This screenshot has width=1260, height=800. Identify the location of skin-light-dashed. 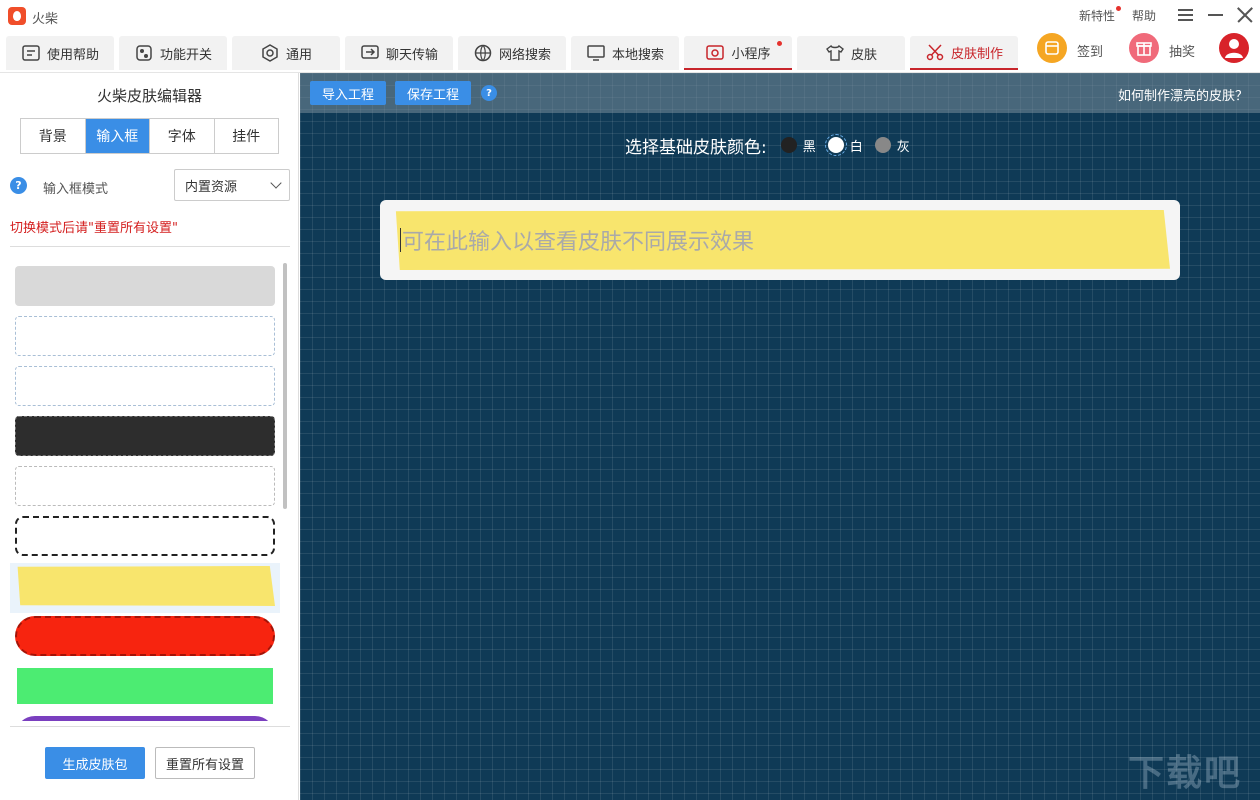
(145, 336).